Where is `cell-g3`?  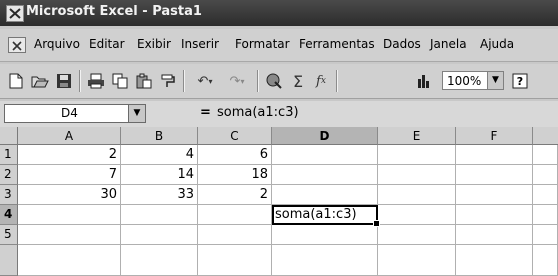 cell-g3 is located at coordinates (545, 195).